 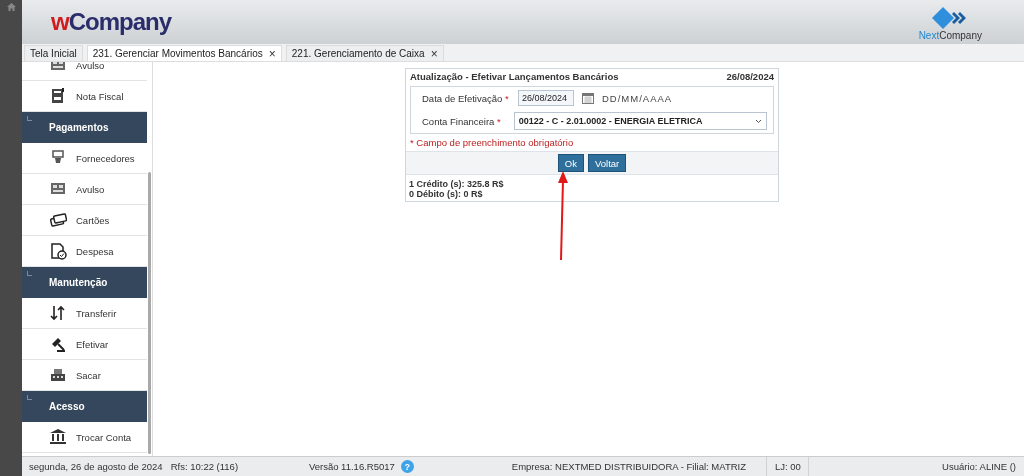 I want to click on tab: 231. Gerenciar Movimentos Bancários ×, so click(x=184, y=53).